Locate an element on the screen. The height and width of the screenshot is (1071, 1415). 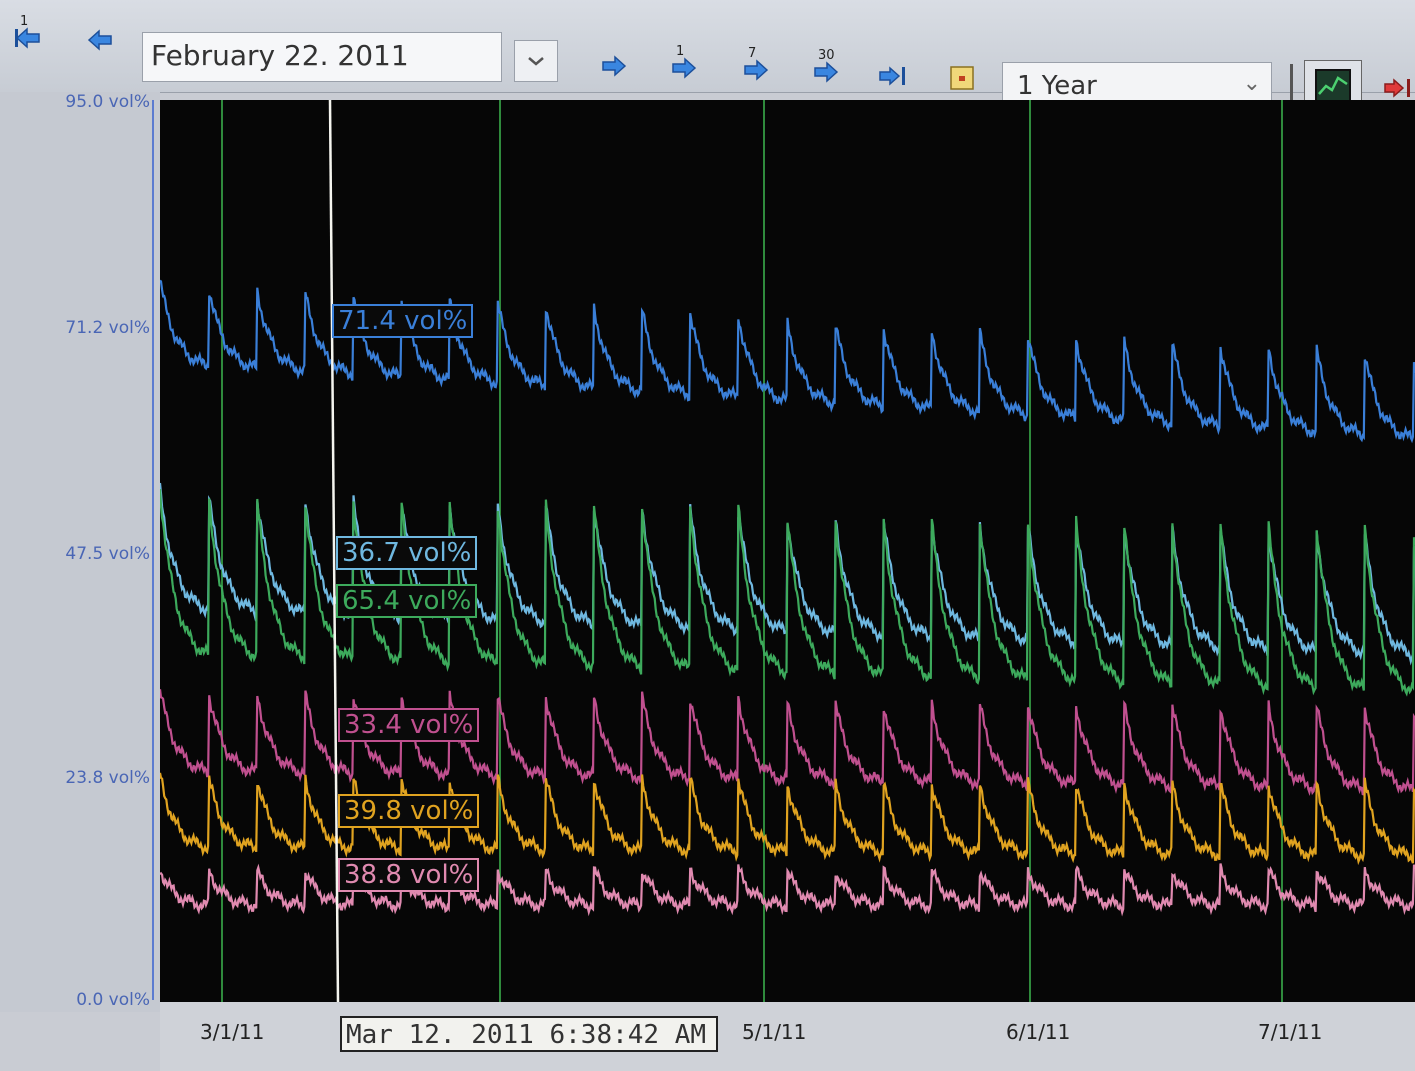
y-tick-label: 0.0 vol% is located at coordinates (113, 1000).